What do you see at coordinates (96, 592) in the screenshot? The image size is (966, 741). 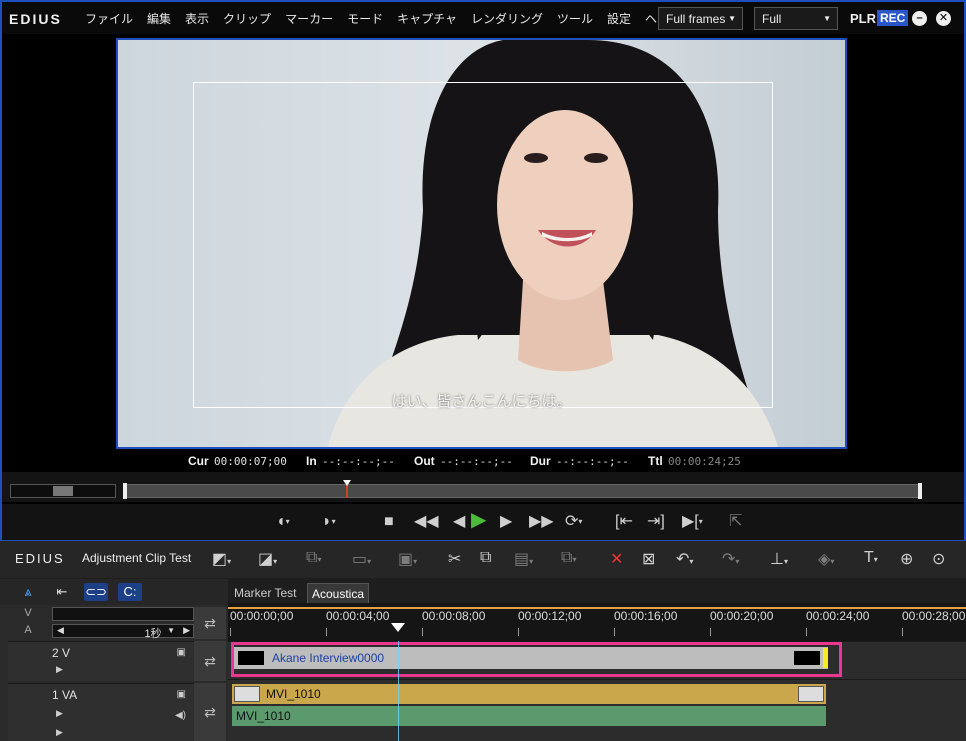 I see `link-icon: ⊂⊃` at bounding box center [96, 592].